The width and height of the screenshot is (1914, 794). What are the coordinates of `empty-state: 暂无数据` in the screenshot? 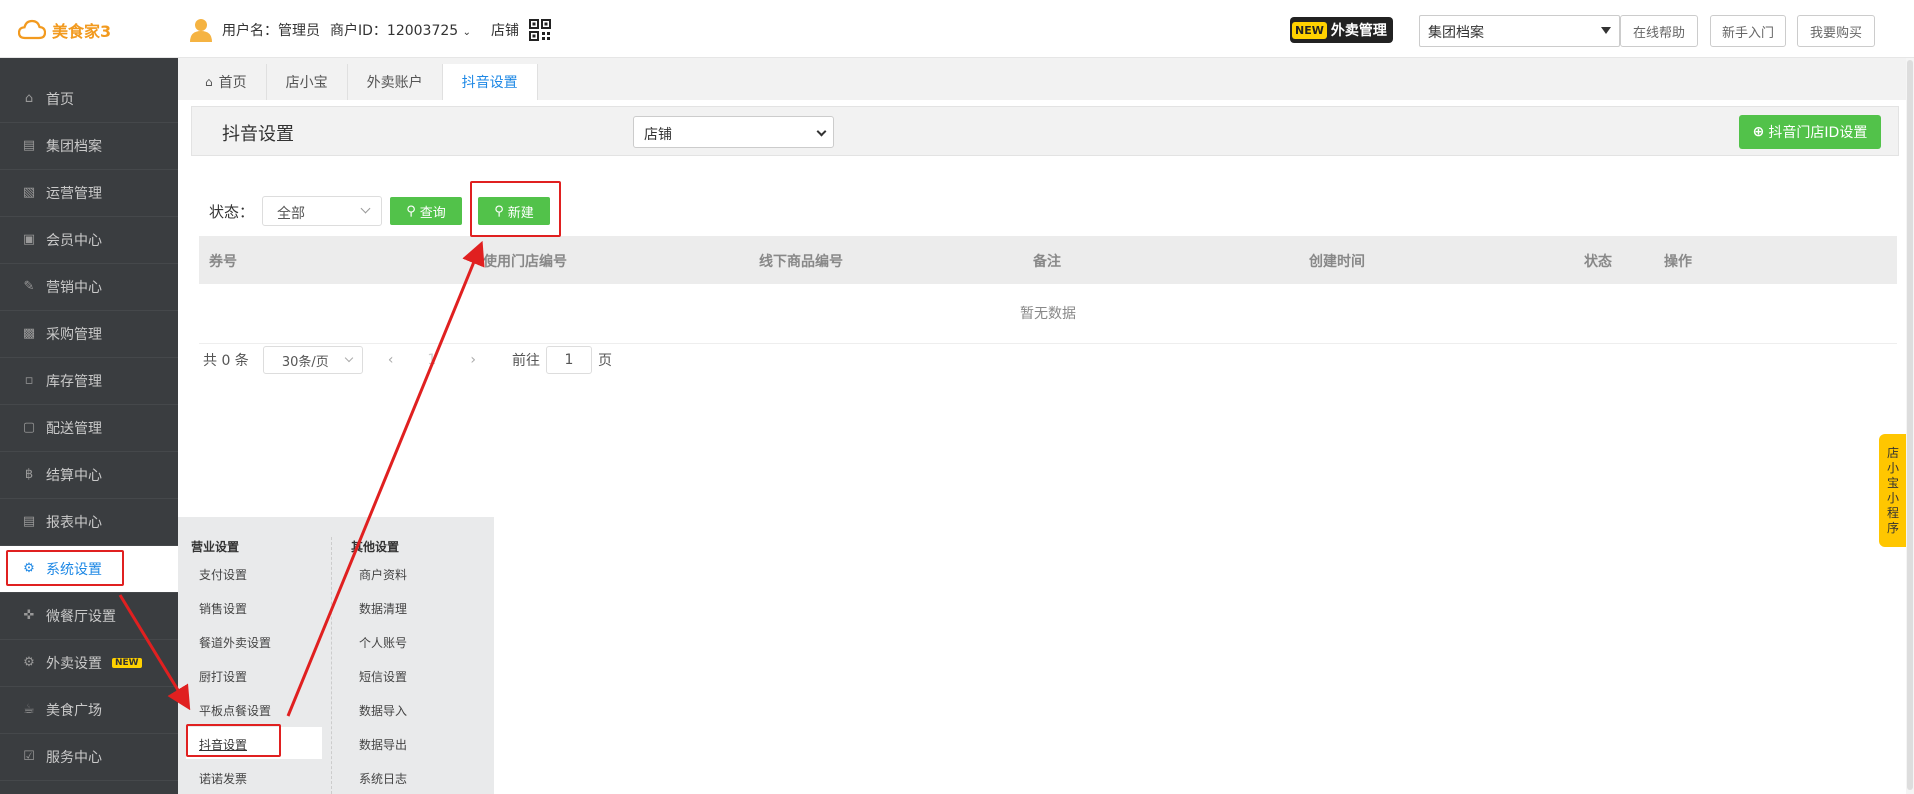 It's located at (1048, 314).